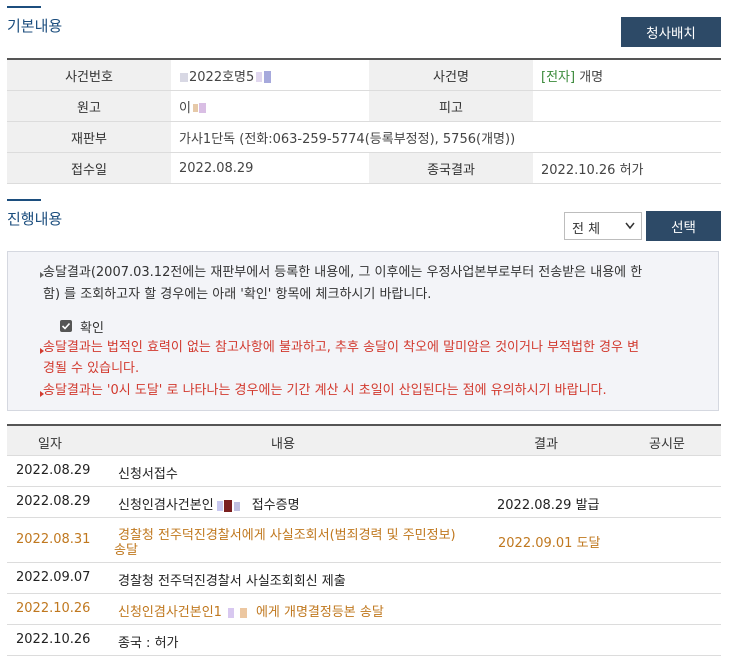 This screenshot has height=659, width=730. What do you see at coordinates (148, 643) in the screenshot?
I see `row-content: 종국 : 허가` at bounding box center [148, 643].